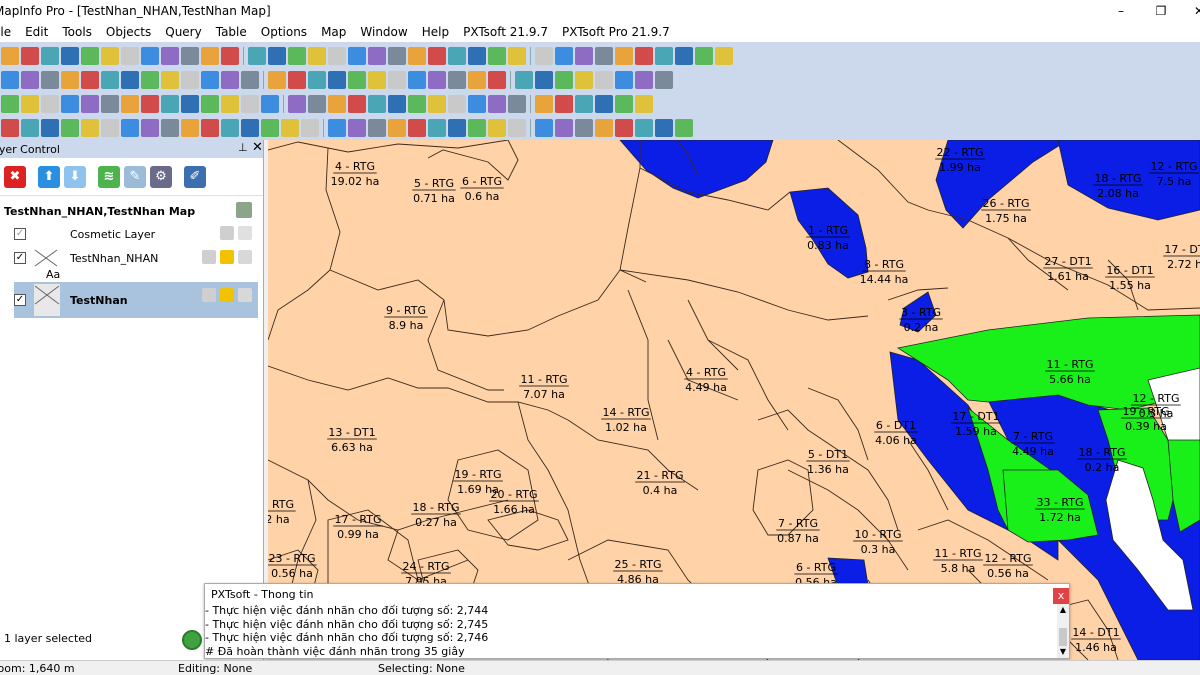  I want to click on menu-pxtsoft-pro: PXTsoft Pro 21.9.7, so click(616, 32).